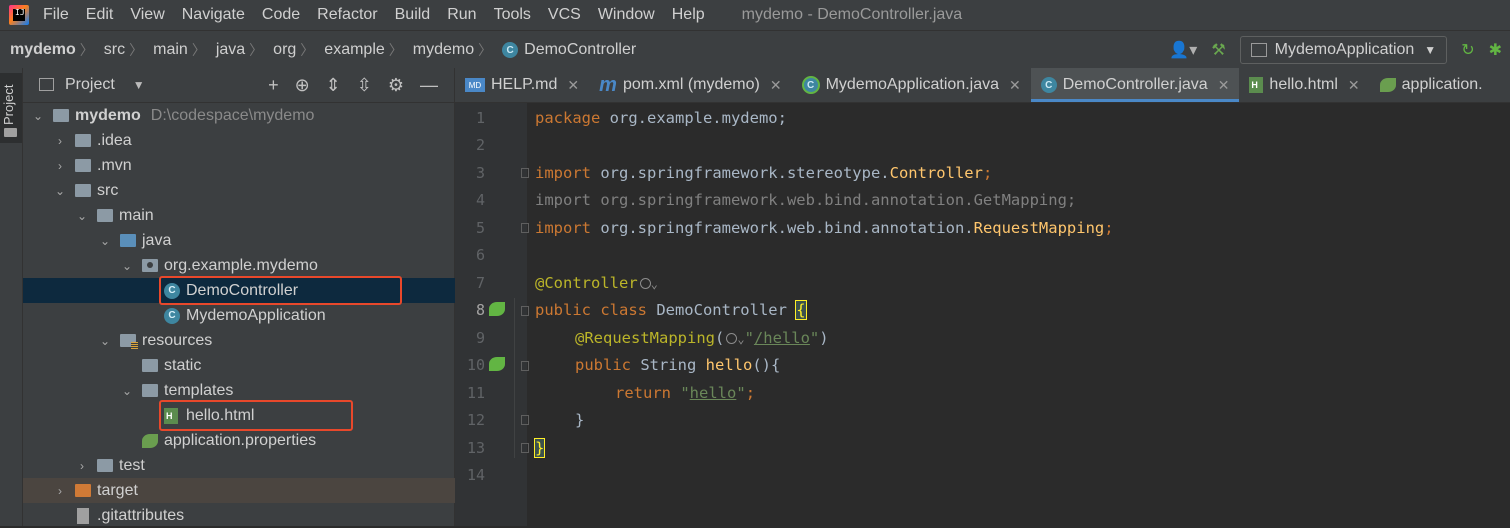 The image size is (1510, 528). What do you see at coordinates (253, 490) in the screenshot?
I see `tree-item-target: › target` at bounding box center [253, 490].